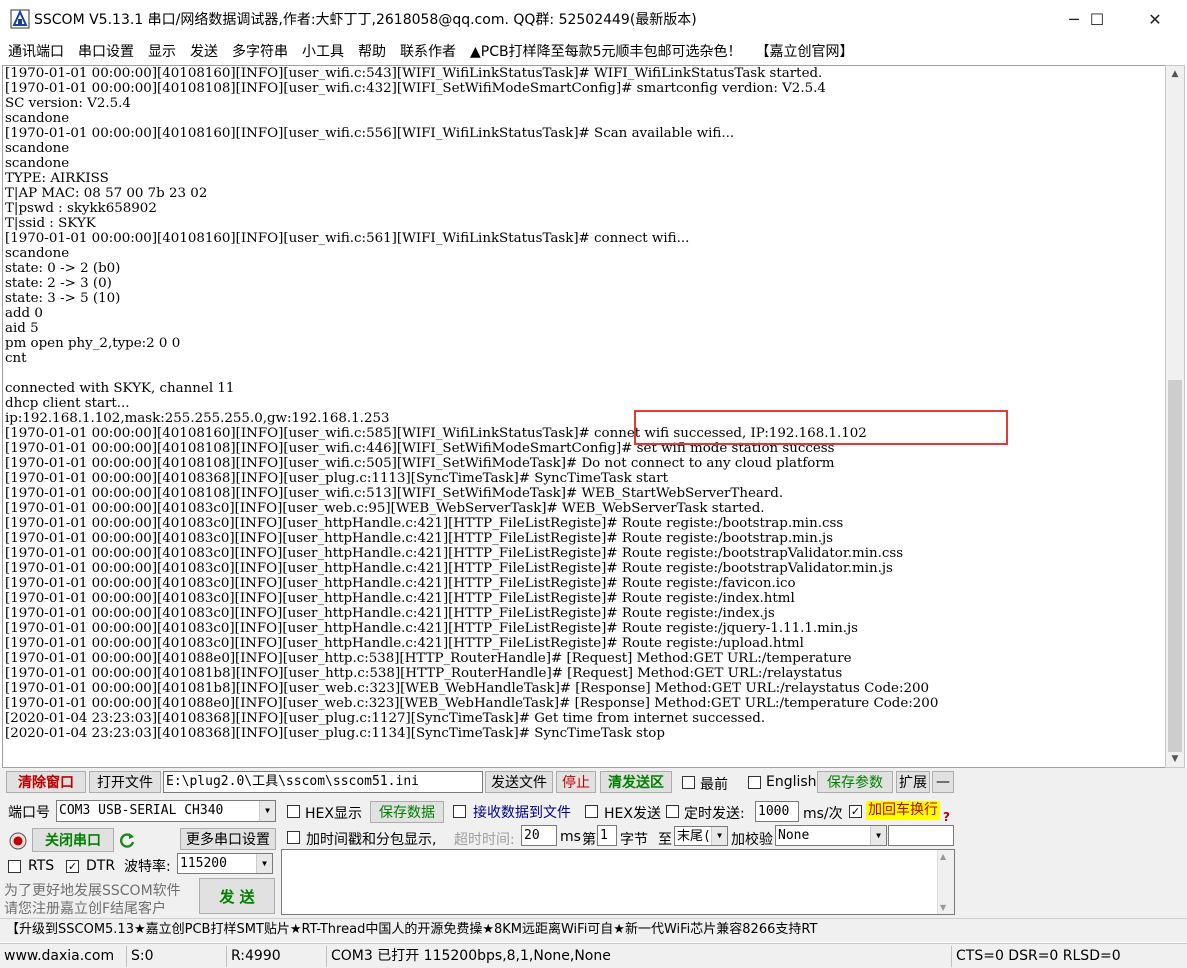 This screenshot has height=968, width=1187. What do you see at coordinates (72, 866) in the screenshot?
I see `dtr-checkbox: ✓` at bounding box center [72, 866].